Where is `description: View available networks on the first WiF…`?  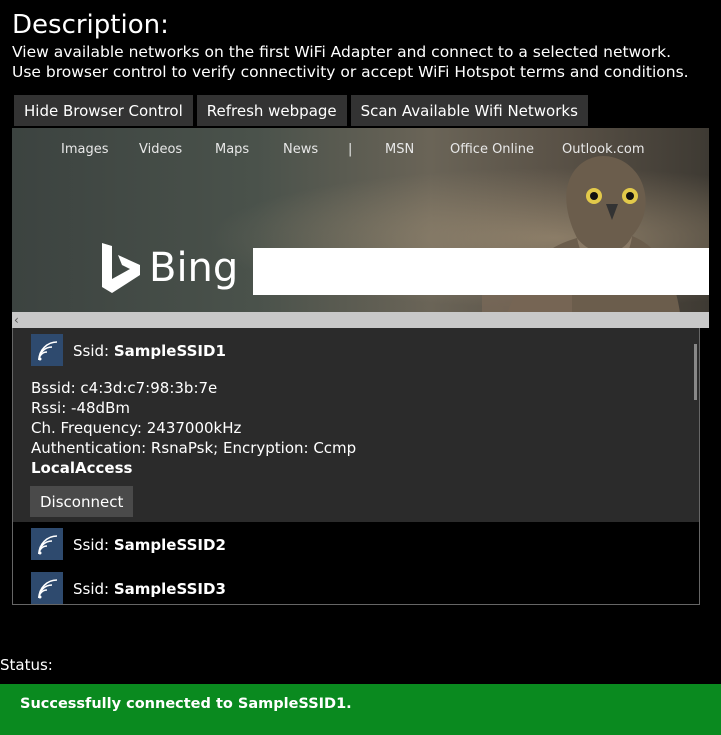
description: View available networks on the first WiF… is located at coordinates (350, 62).